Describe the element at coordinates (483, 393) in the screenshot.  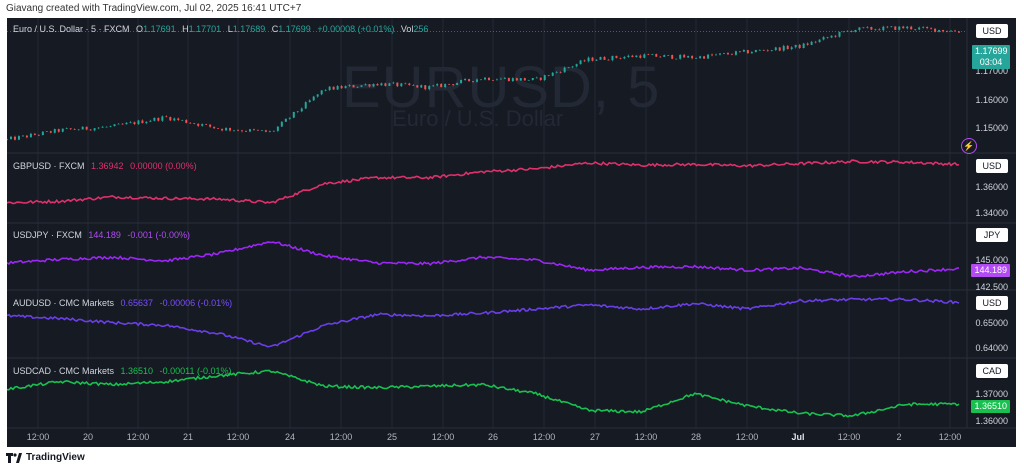
I see `usdcad-series-line` at that location.